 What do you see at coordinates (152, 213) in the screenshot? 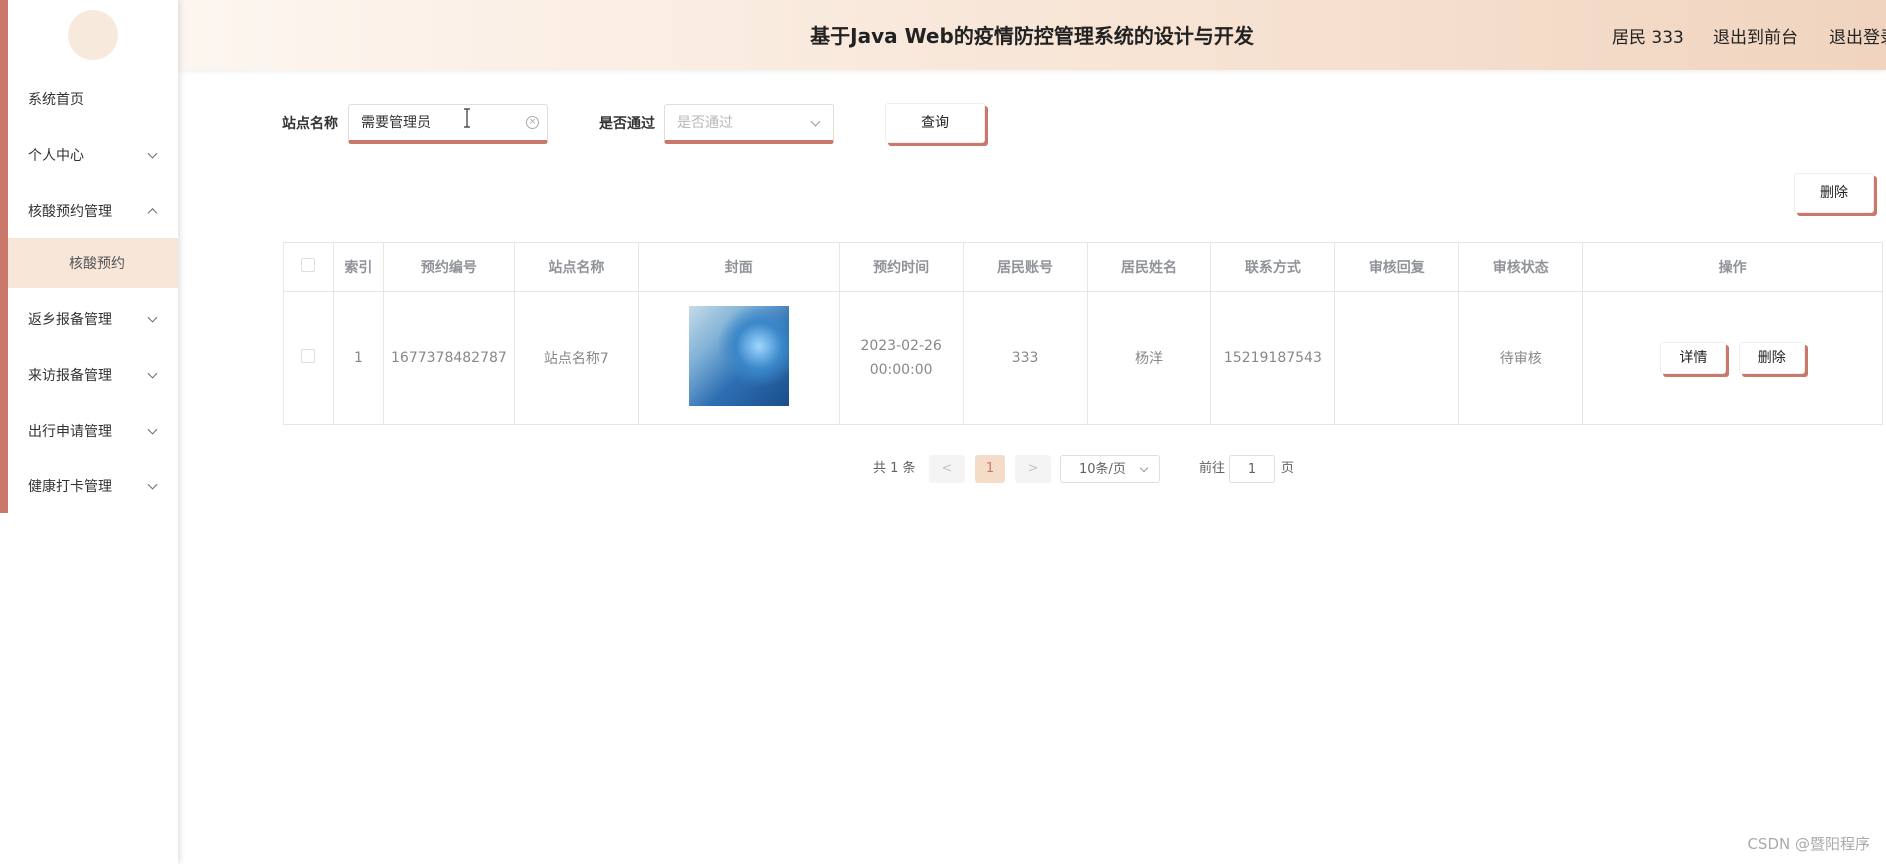
I see `chevron-up-icon` at bounding box center [152, 213].